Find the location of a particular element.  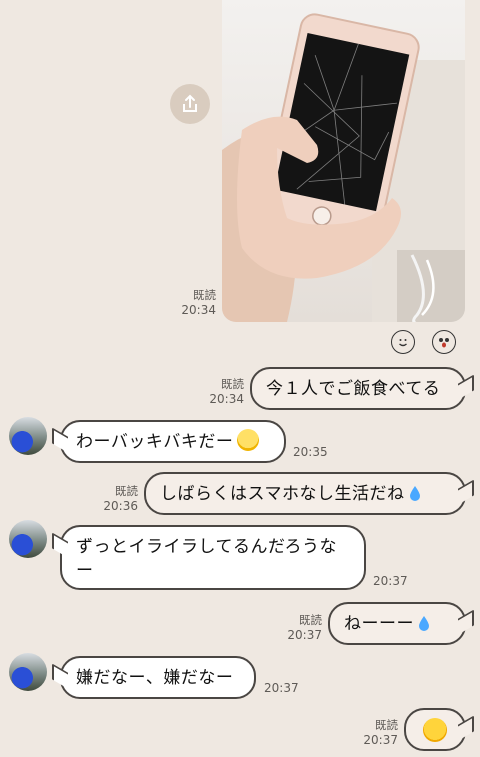

message-meta: 既読 20:34 is located at coordinates (224, 392).